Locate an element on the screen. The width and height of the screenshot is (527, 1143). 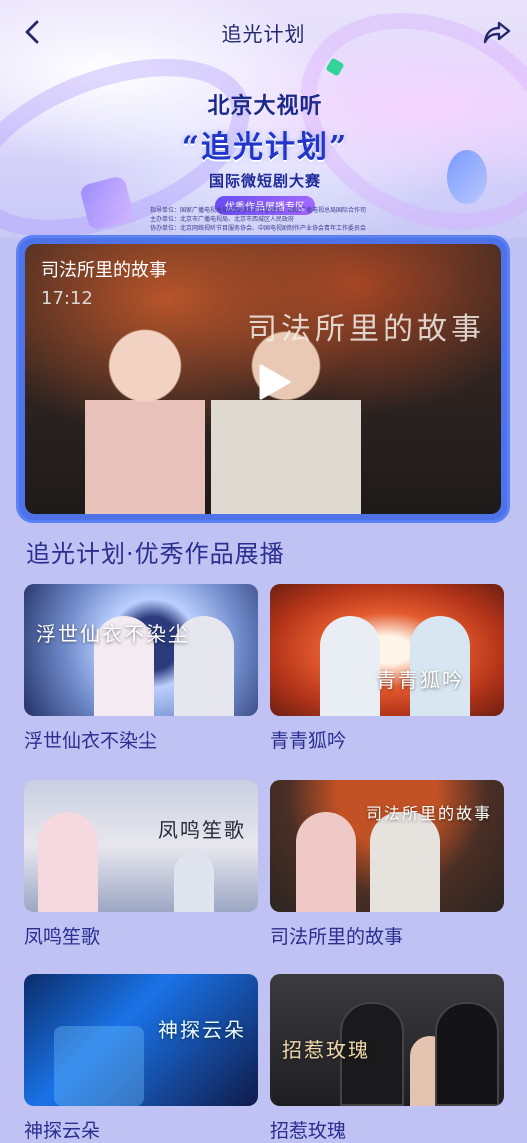
video-thumbnail: 凤鸣笙歌 is located at coordinates (141, 846).